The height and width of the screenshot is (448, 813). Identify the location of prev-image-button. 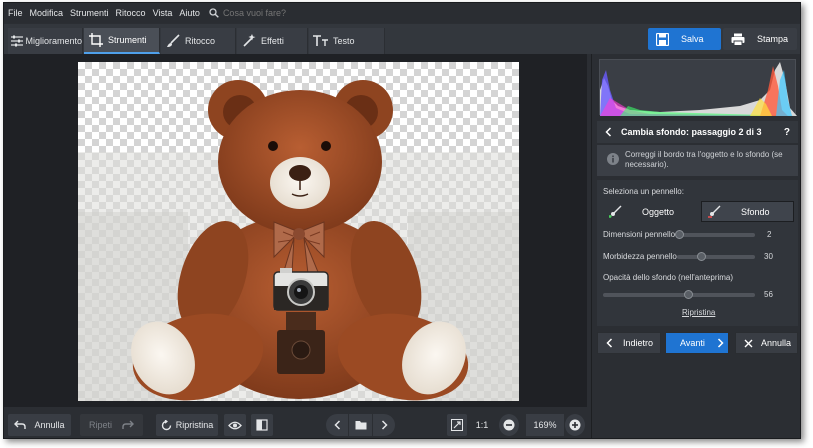
(337, 425).